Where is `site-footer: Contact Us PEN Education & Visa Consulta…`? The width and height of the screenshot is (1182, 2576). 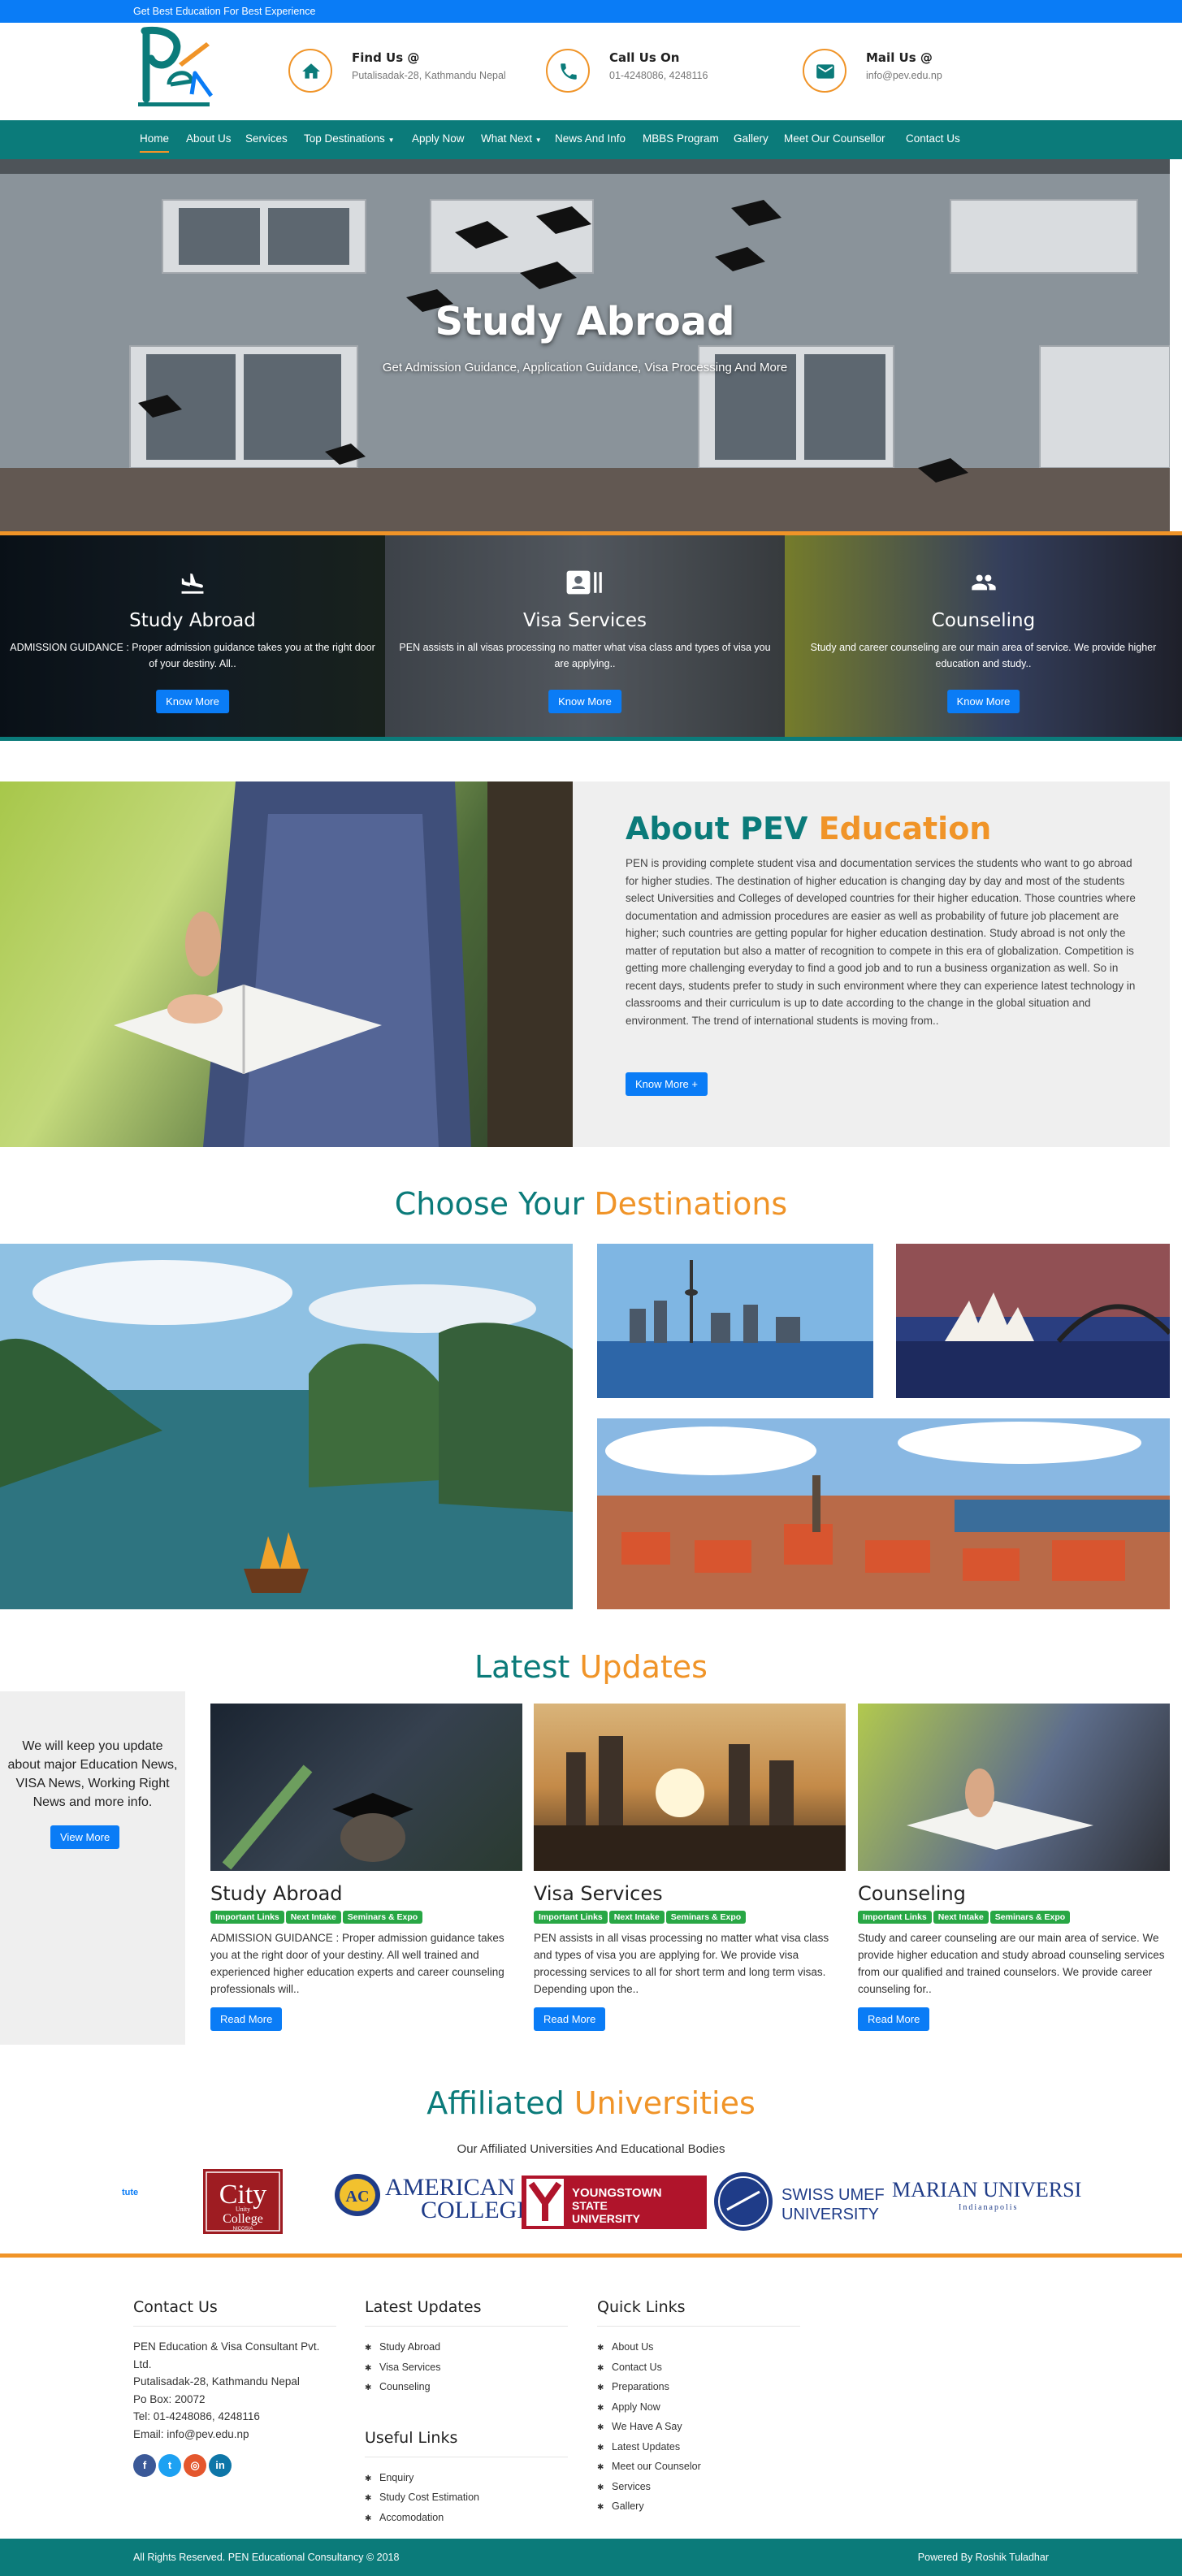 site-footer: Contact Us PEN Education & Visa Consulta… is located at coordinates (591, 2398).